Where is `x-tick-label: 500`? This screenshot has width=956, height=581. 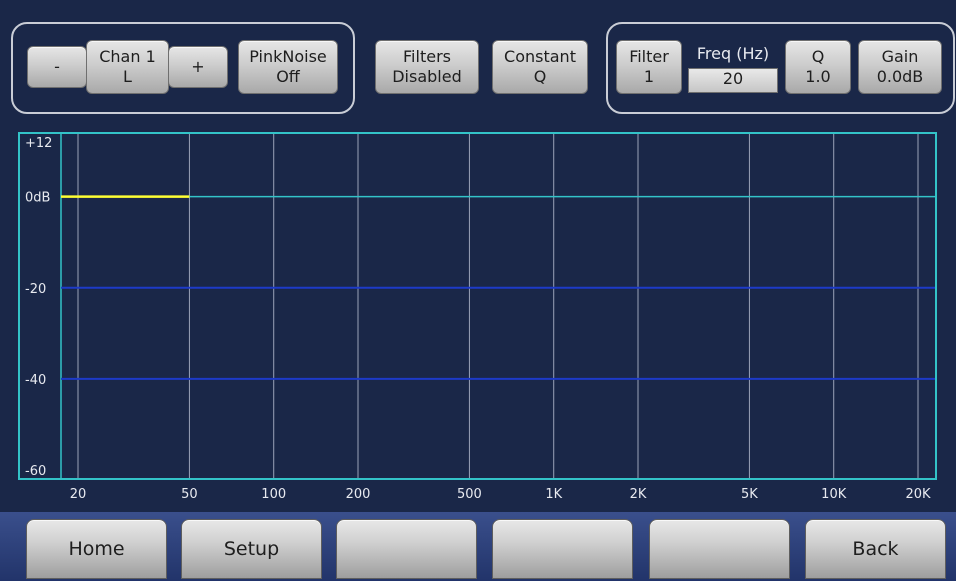
x-tick-label: 500 is located at coordinates (469, 494).